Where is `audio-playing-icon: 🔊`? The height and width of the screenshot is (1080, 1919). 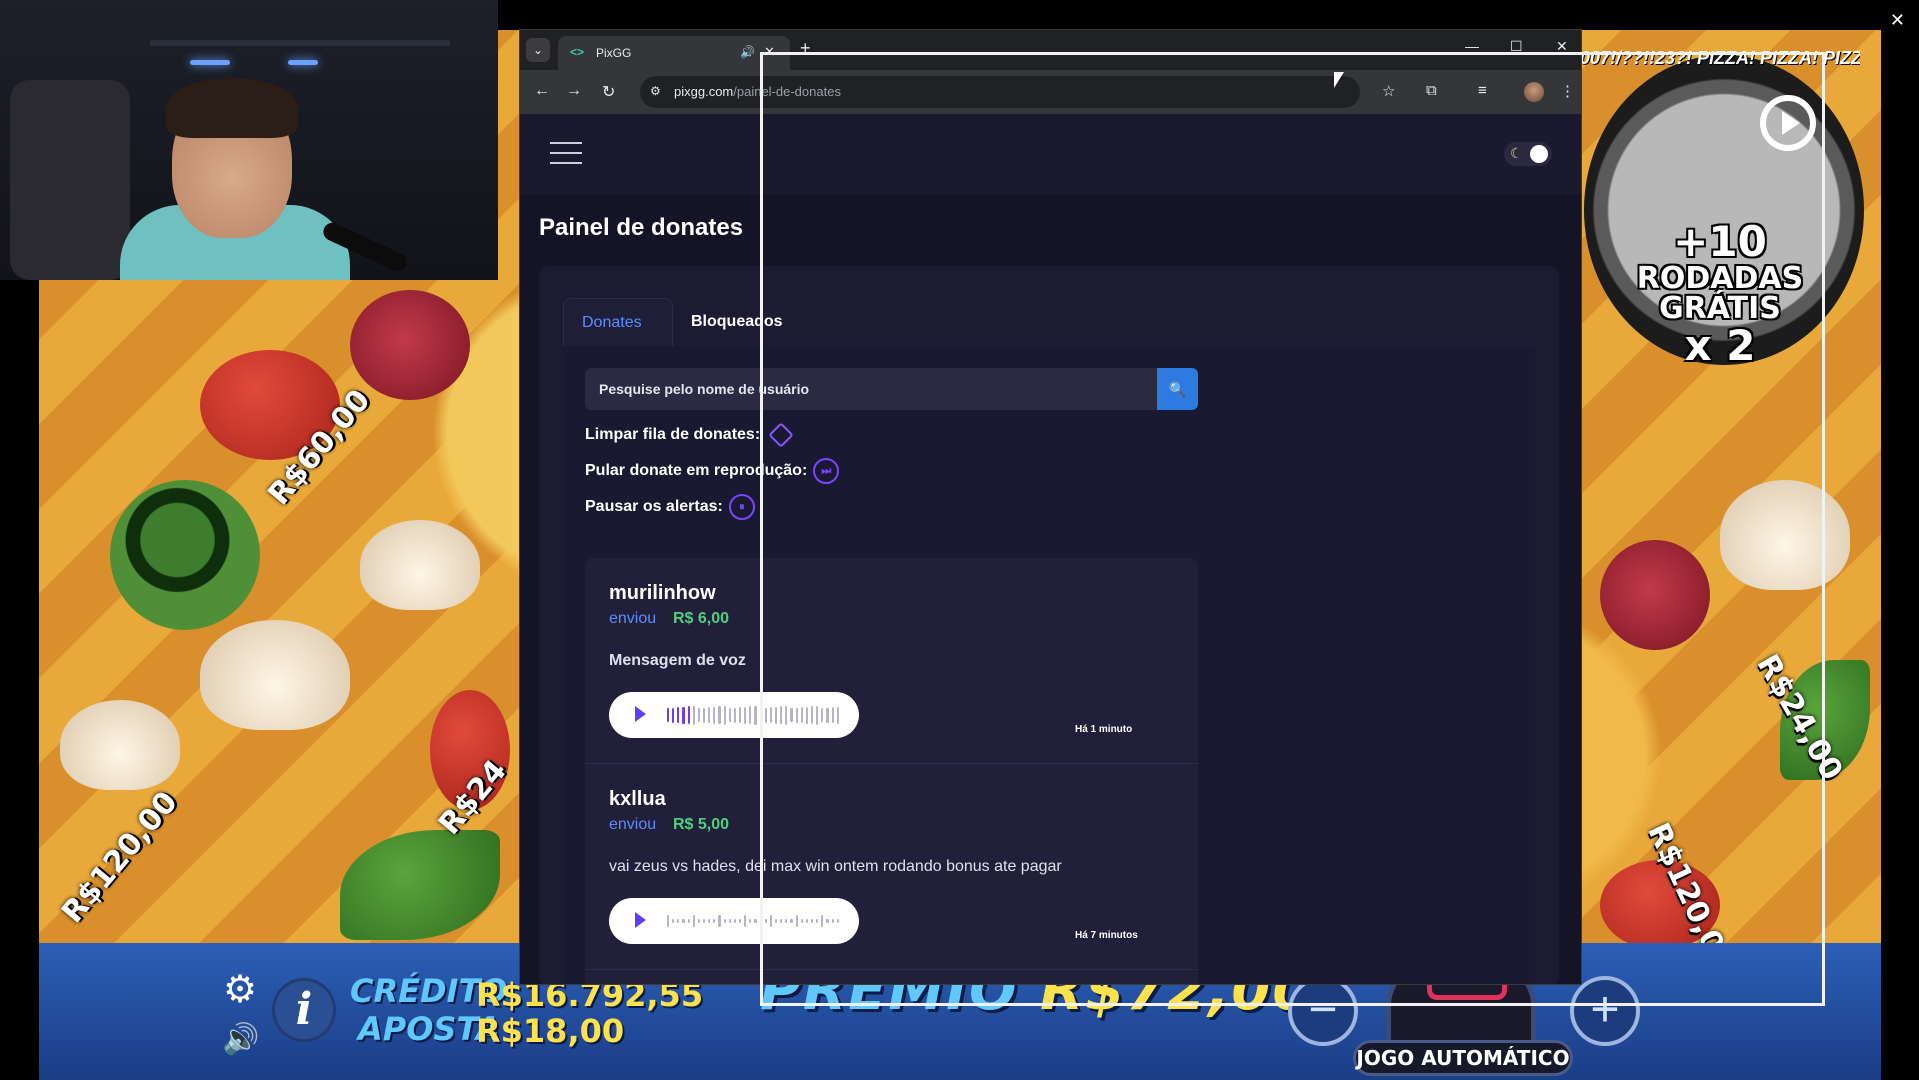
audio-playing-icon: 🔊 is located at coordinates (747, 52).